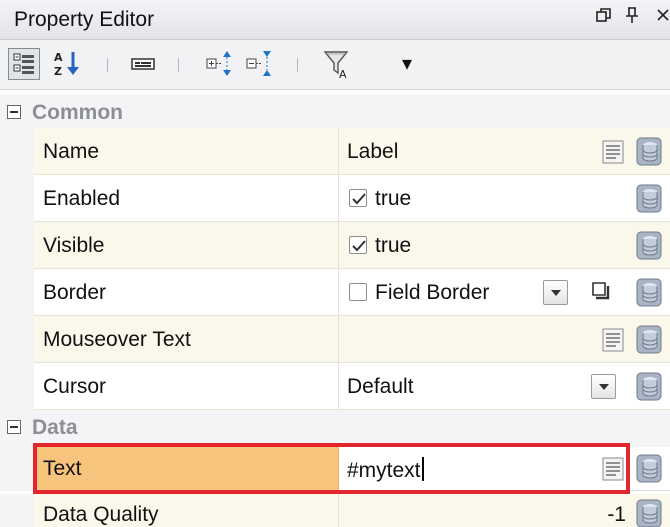 Image resolution: width=670 pixels, height=527 pixels. I want to click on property-row-data-quality: Data Quality -1, so click(335, 510).